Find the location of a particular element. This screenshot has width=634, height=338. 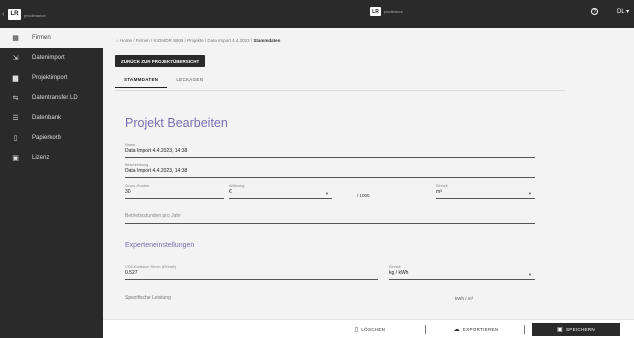

description-value: Data Import 4.4.2023, 14:38 is located at coordinates (330, 171).